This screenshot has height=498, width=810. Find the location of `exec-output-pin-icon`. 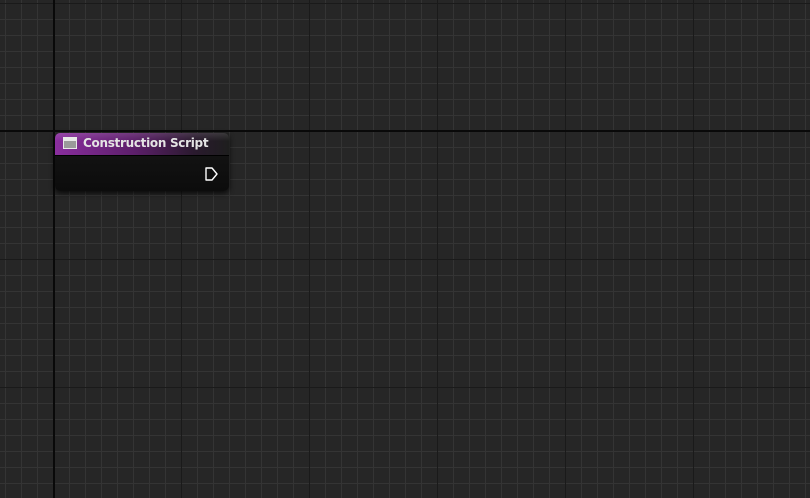

exec-output-pin-icon is located at coordinates (211, 174).